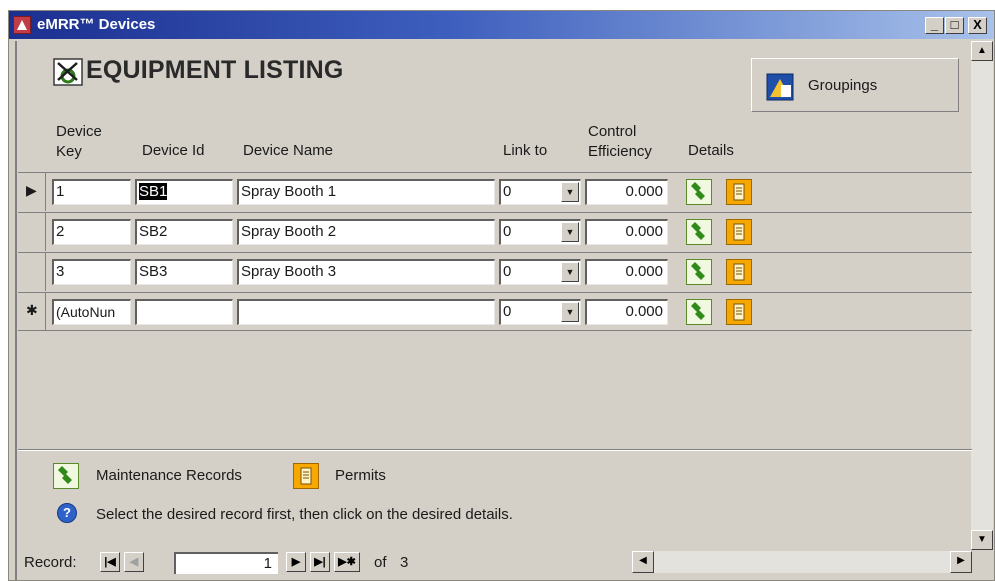 The image size is (995, 581). Describe the element at coordinates (982, 540) in the screenshot. I see `scroll-down-button: ▼` at that location.